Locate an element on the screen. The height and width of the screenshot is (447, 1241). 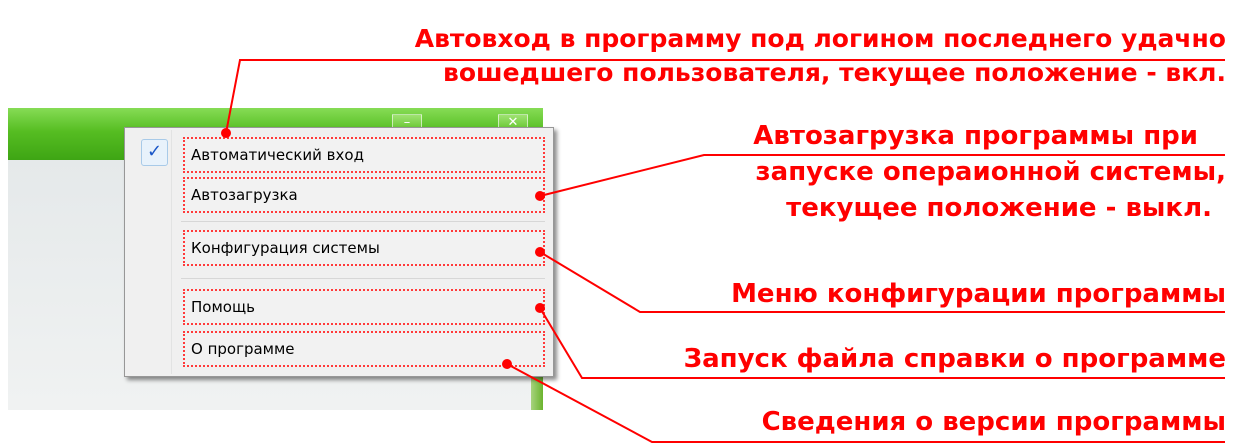
callout-text: Сведения о версии программы is located at coordinates (993, 422).